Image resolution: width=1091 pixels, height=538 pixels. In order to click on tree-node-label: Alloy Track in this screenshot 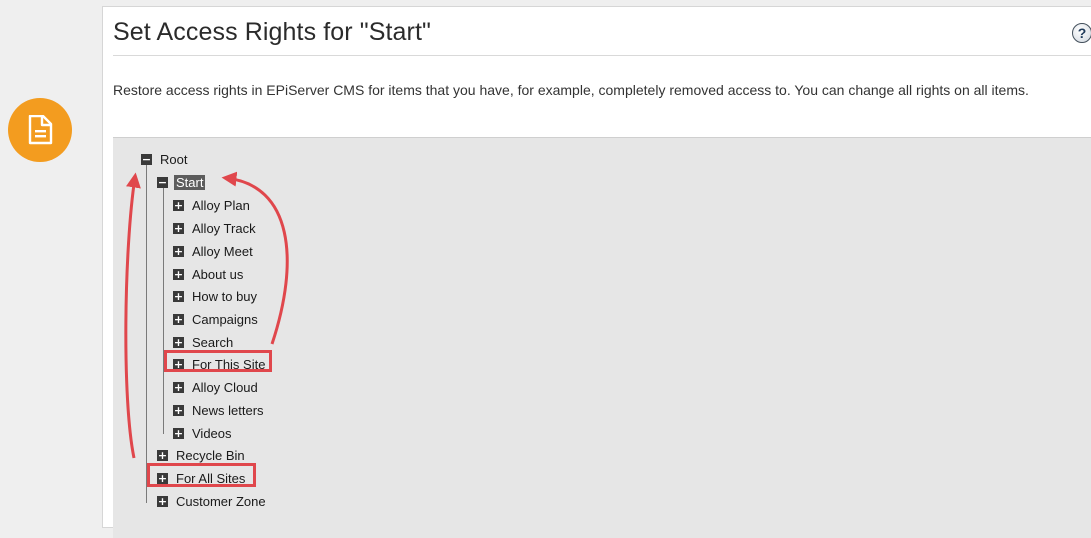, I will do `click(224, 228)`.